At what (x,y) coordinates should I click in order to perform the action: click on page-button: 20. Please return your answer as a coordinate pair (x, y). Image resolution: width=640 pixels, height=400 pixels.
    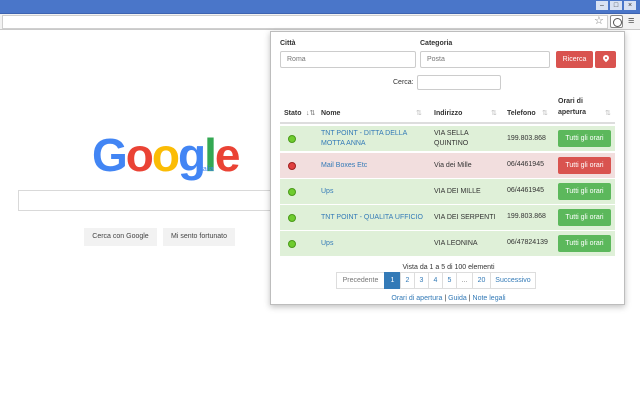
    Looking at the image, I should click on (481, 280).